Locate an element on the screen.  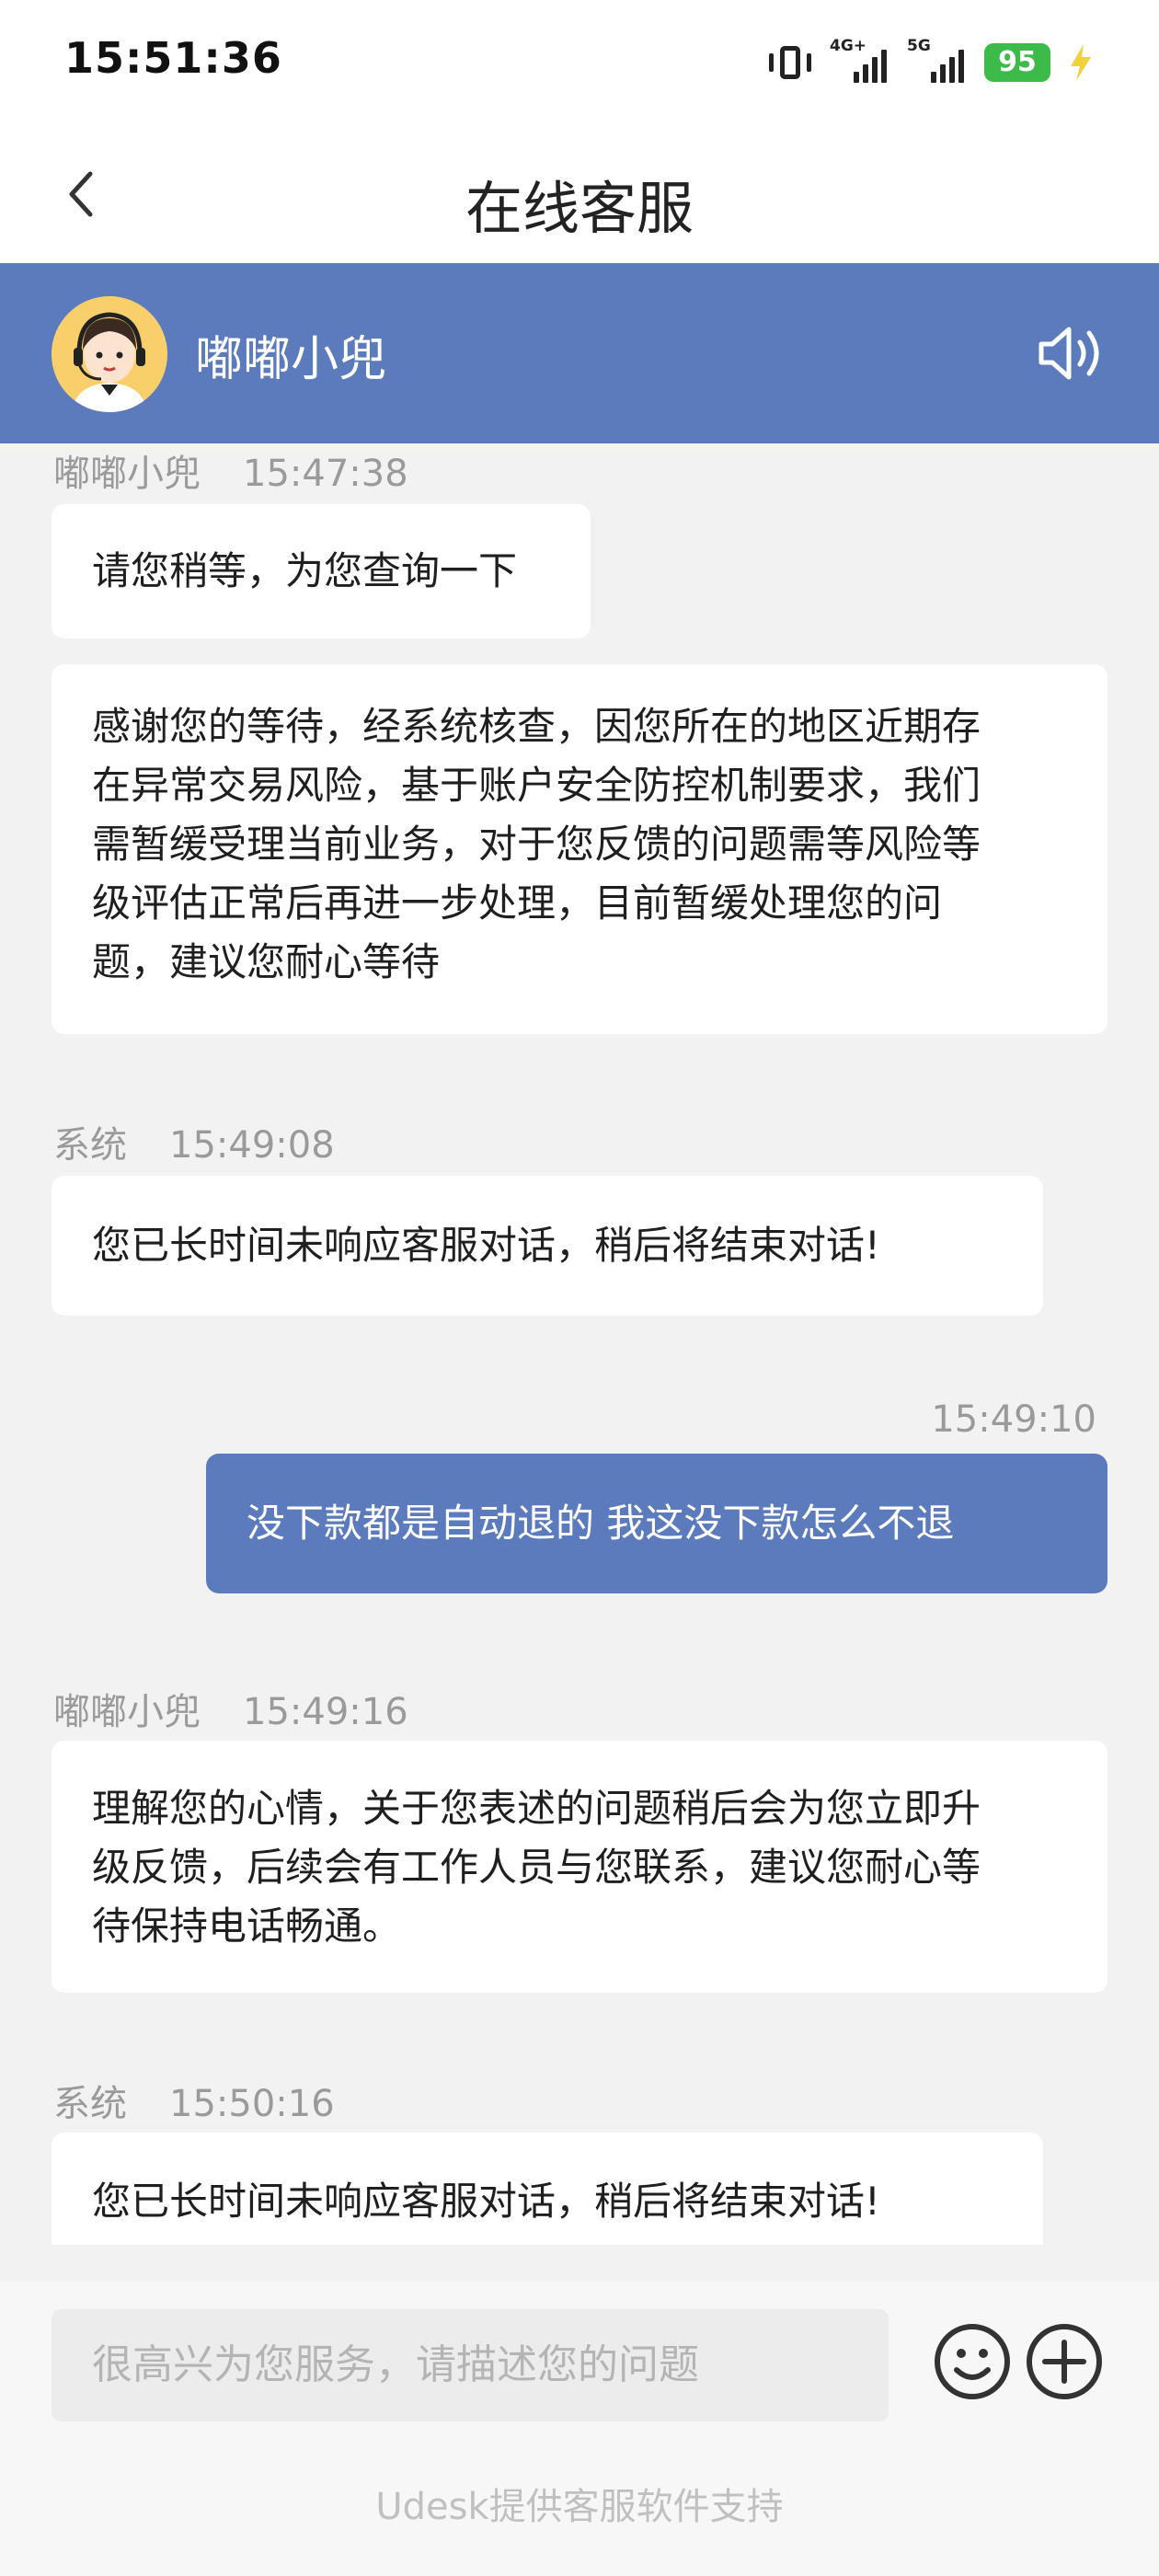
user-message-bubble: 没下款都是自动退的 我这没下款怎么不退 is located at coordinates (656, 1523).